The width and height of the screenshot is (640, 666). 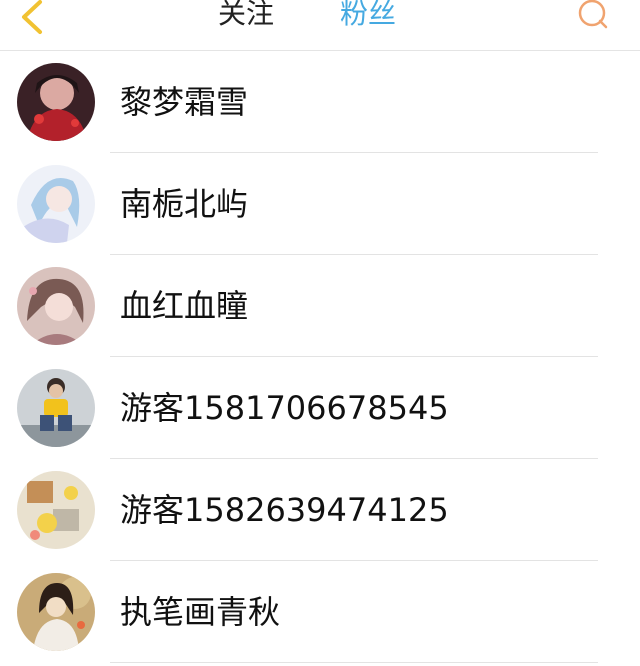 I want to click on fan-name: 执笔画青秋, so click(x=200, y=612).